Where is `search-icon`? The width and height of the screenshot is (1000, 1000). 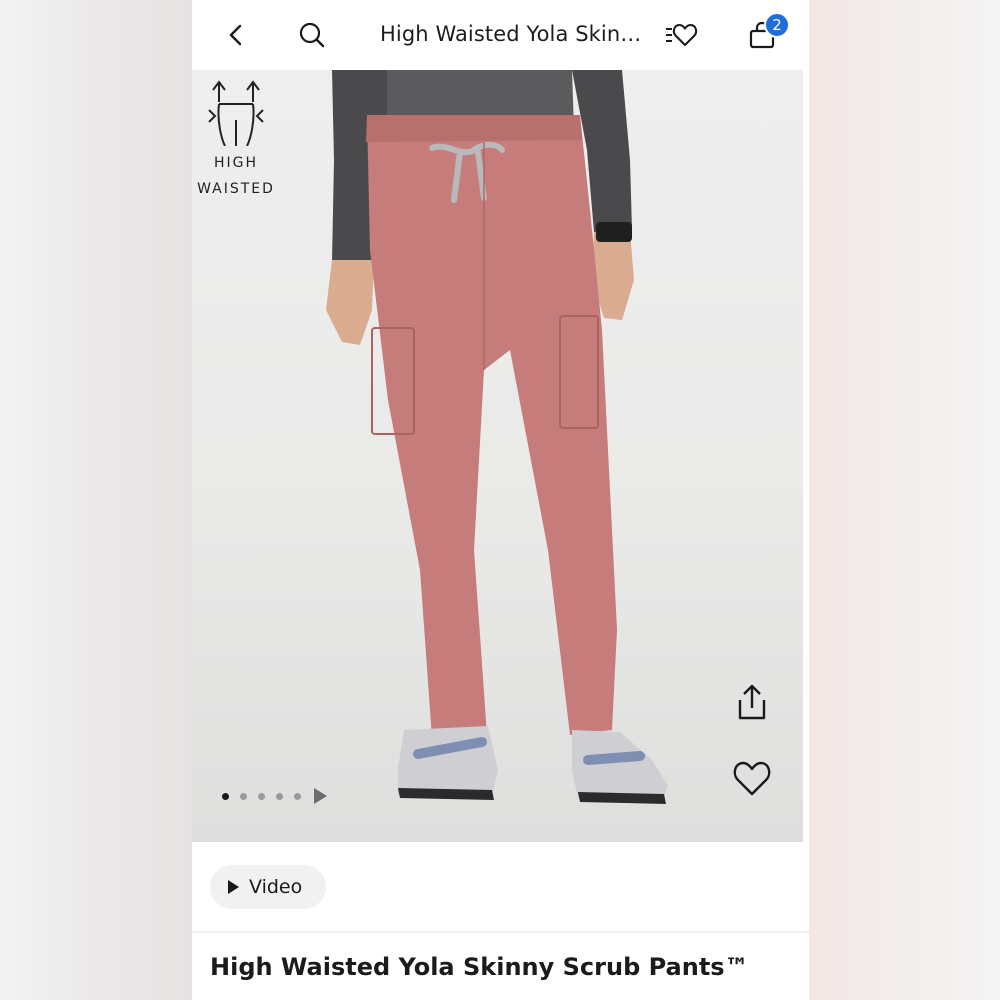
search-icon is located at coordinates (312, 35).